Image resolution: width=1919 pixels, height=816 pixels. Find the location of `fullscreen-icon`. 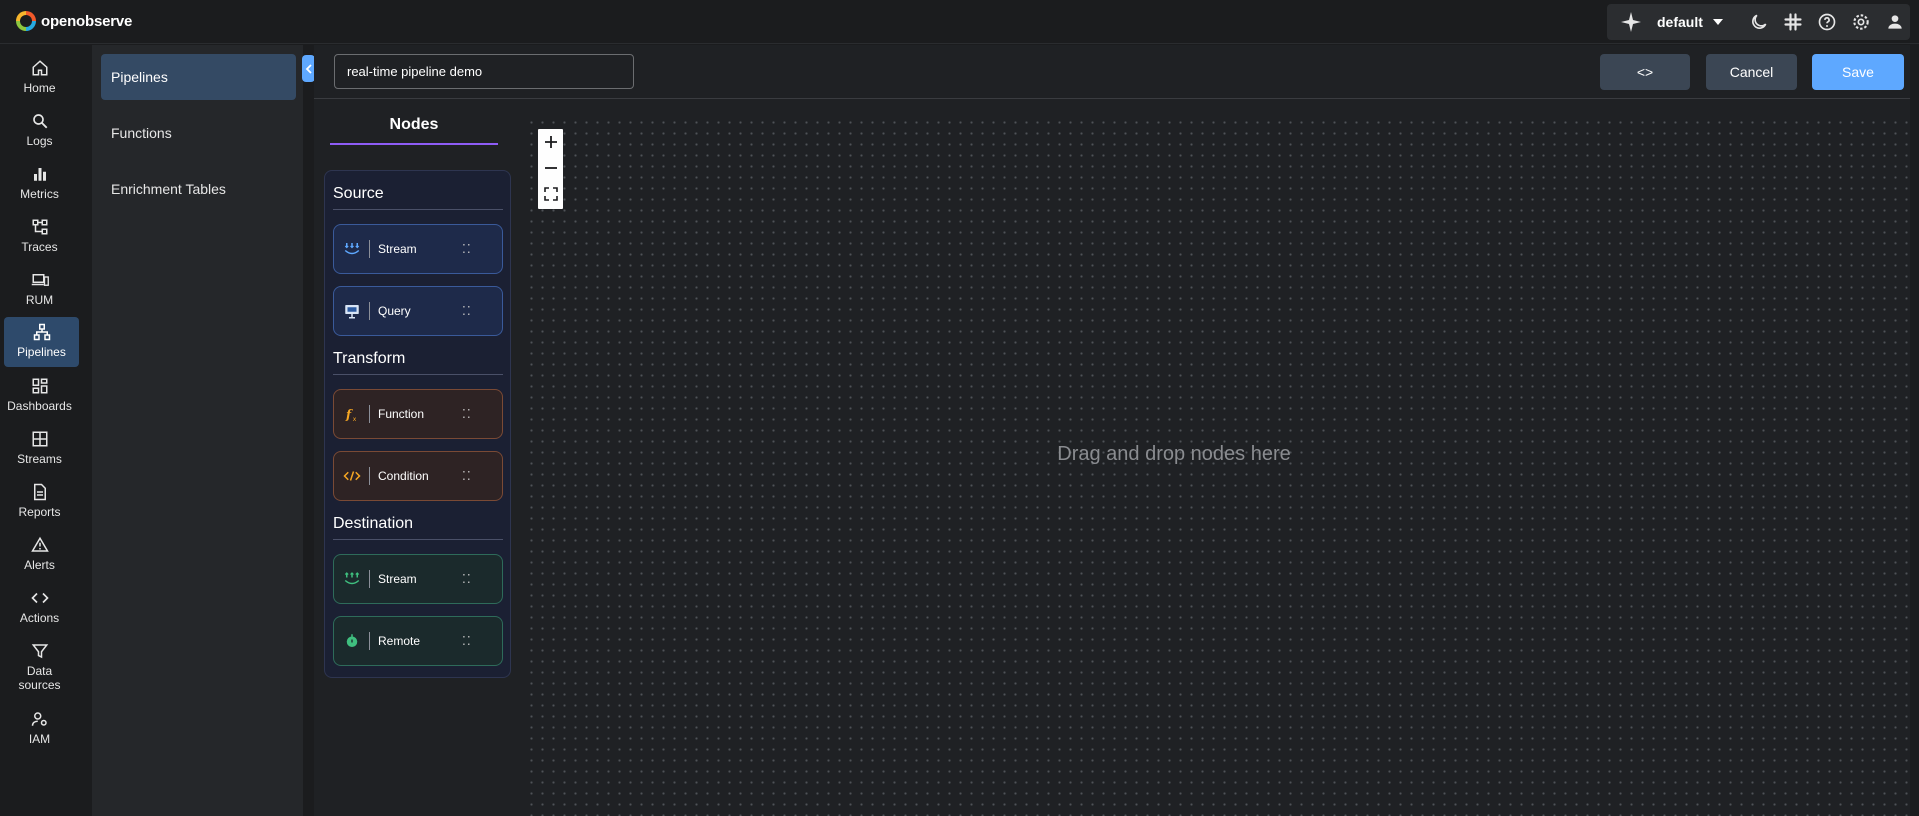

fullscreen-icon is located at coordinates (550, 194).